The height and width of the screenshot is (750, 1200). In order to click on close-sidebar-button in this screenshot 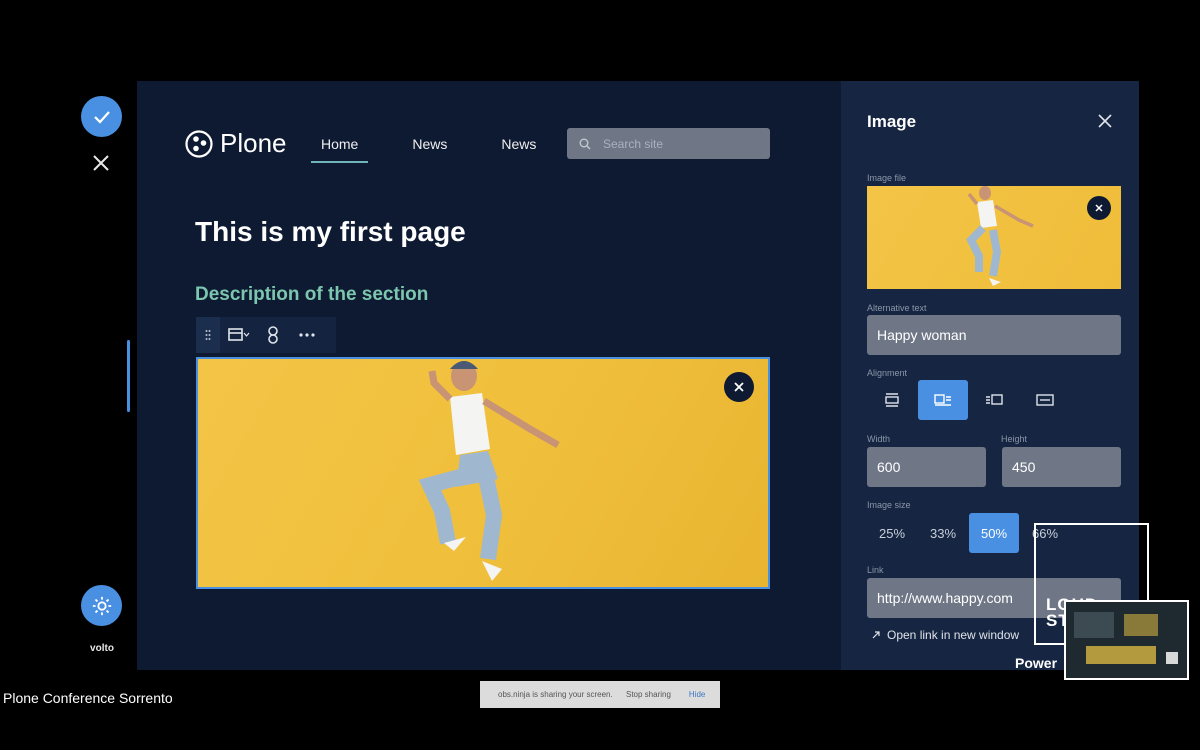, I will do `click(1105, 121)`.